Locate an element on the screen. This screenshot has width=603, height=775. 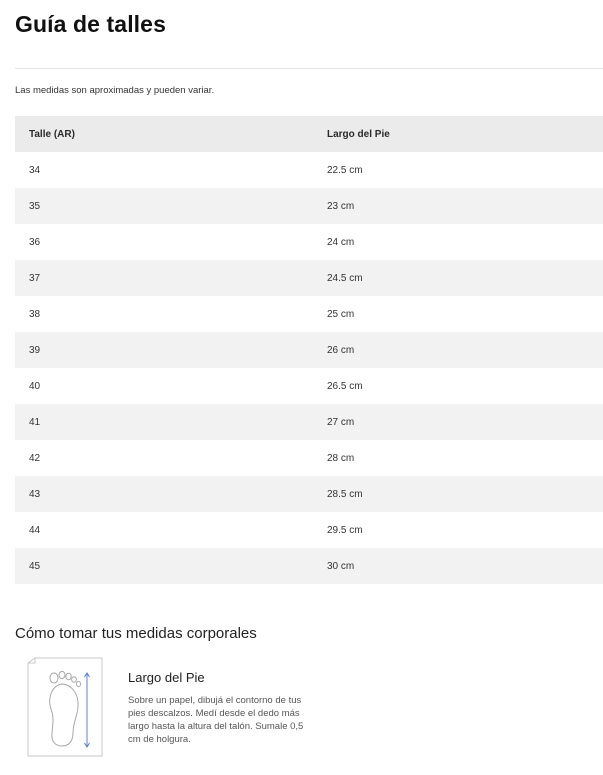
size-cell: 37 is located at coordinates (35, 278).